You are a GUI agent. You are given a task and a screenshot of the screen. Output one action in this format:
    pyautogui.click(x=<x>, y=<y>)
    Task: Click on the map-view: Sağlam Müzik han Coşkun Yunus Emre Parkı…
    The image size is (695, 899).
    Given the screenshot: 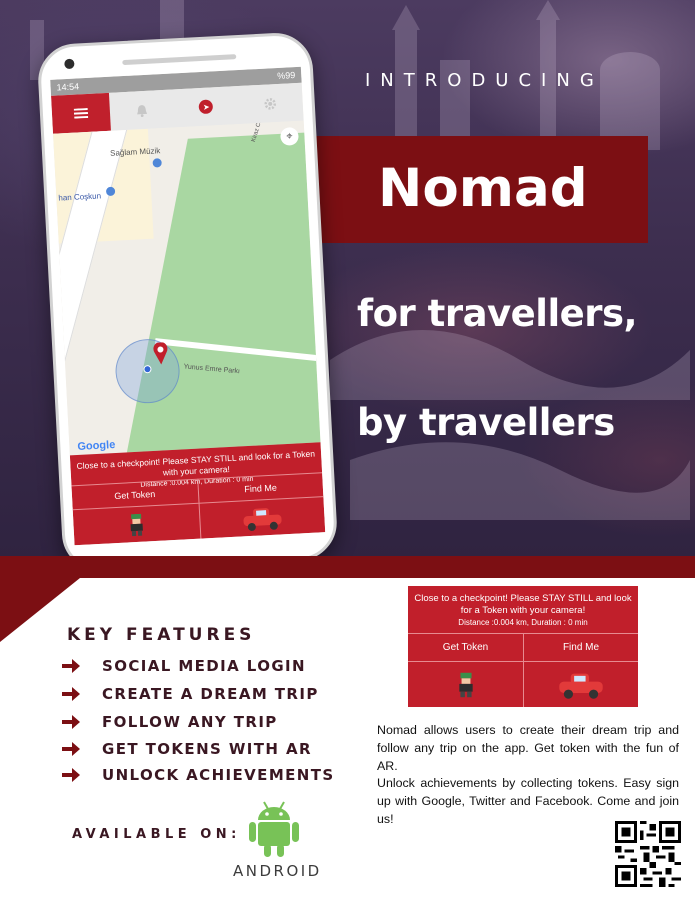 What is the action you would take?
    pyautogui.click(x=187, y=288)
    